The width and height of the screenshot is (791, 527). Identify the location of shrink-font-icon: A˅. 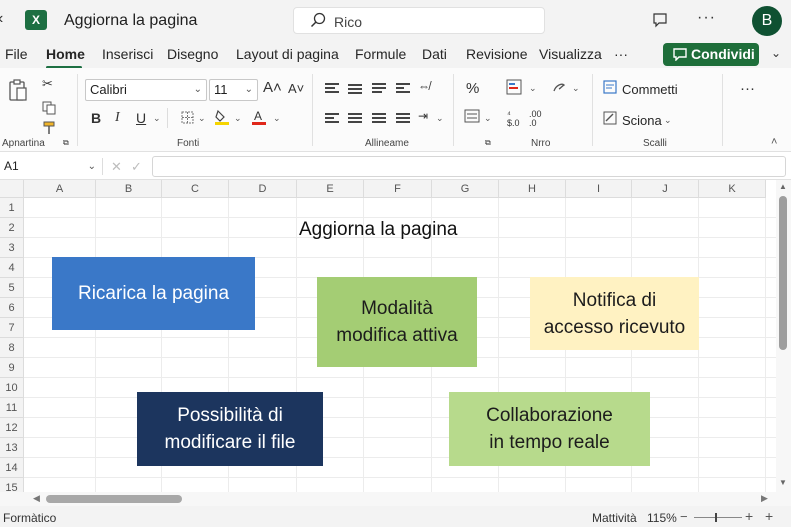
(296, 88).